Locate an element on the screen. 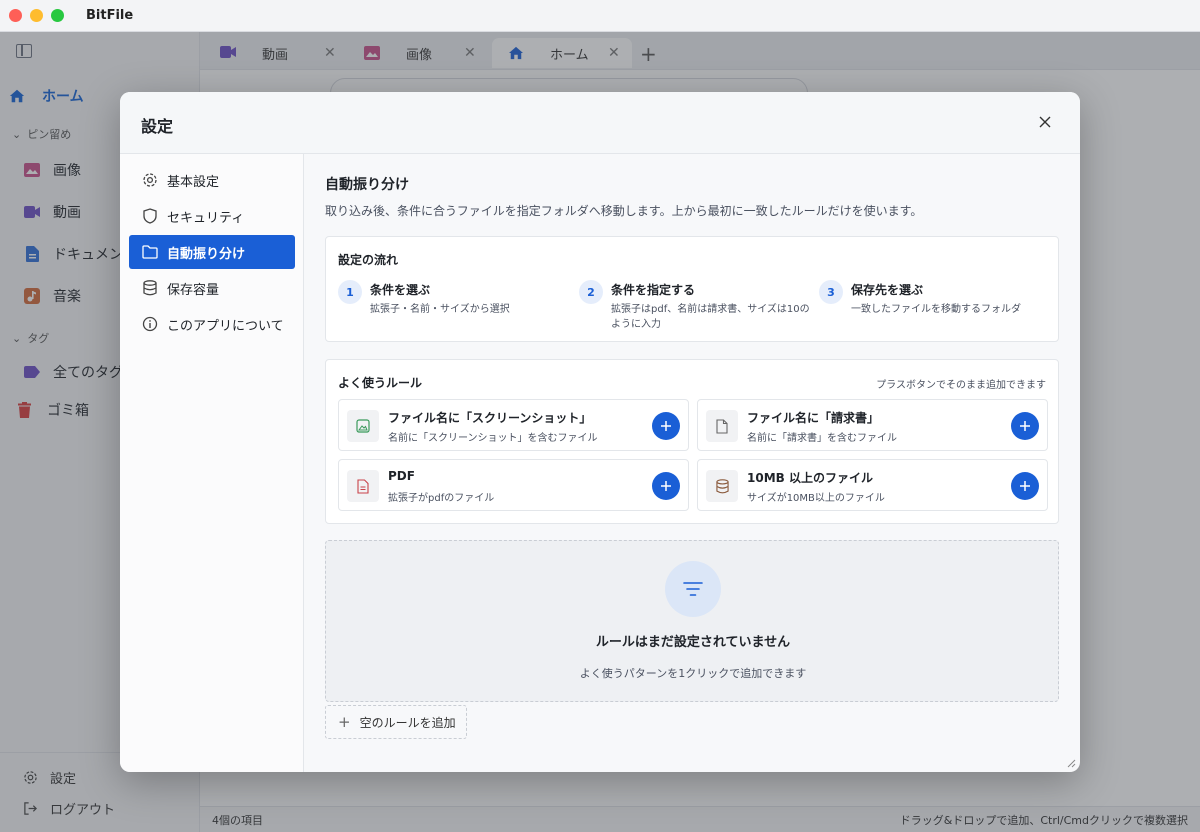 The height and width of the screenshot is (832, 1200). nav-item-label: セキュリティ is located at coordinates (206, 218).